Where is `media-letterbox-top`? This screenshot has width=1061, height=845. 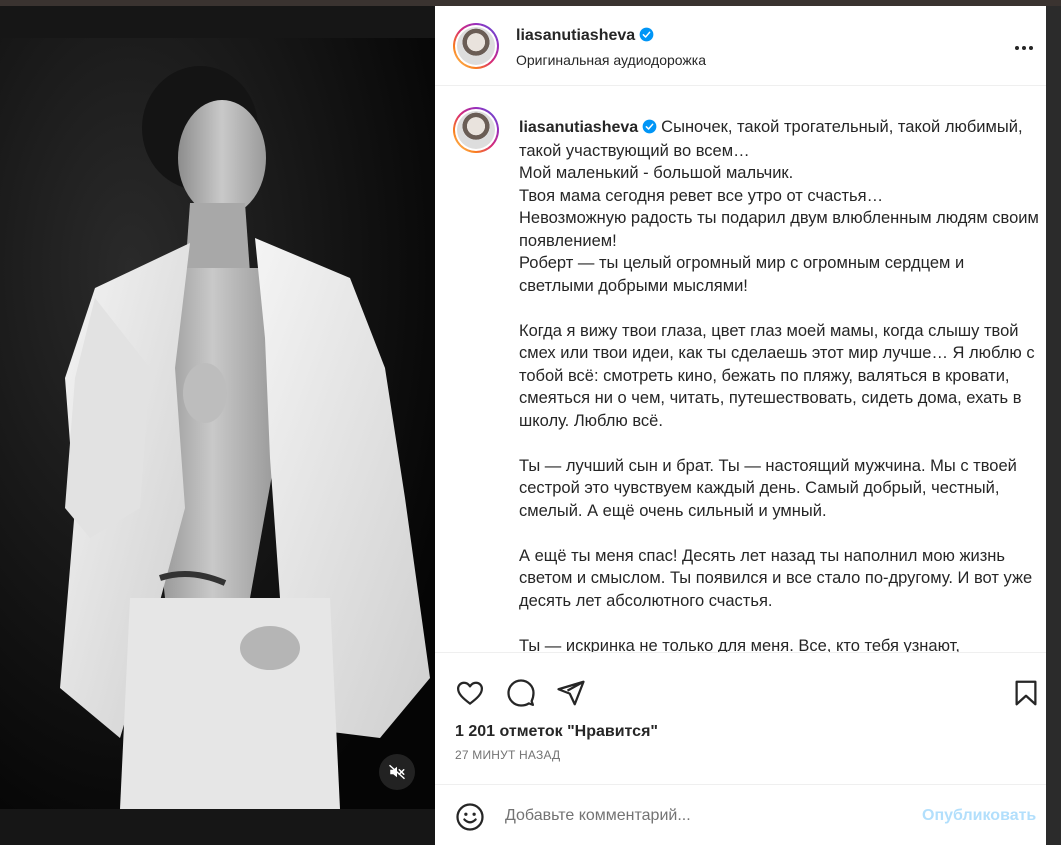
media-letterbox-top is located at coordinates (217, 22).